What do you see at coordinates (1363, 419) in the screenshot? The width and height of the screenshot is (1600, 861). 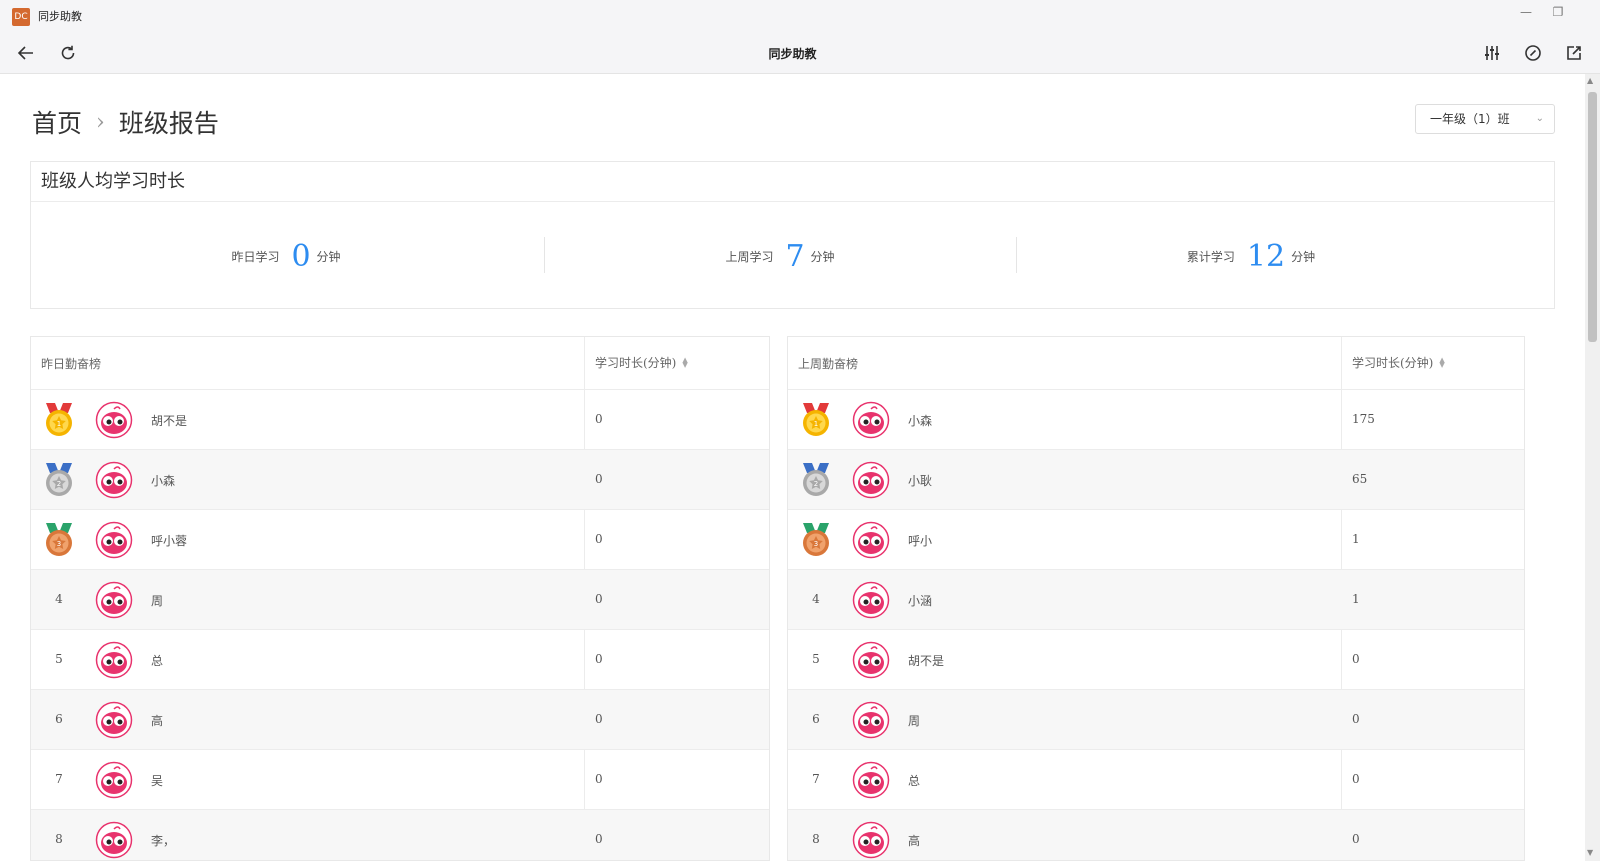 I see `study-minutes: 175` at bounding box center [1363, 419].